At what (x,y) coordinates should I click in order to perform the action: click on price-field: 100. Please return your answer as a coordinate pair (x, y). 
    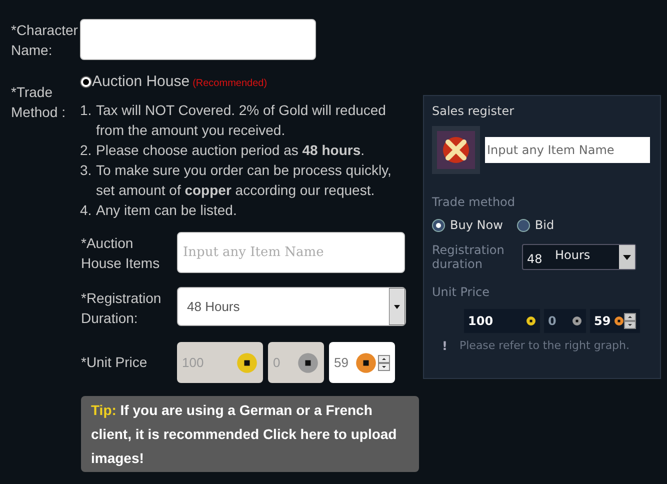
    Looking at the image, I should click on (502, 321).